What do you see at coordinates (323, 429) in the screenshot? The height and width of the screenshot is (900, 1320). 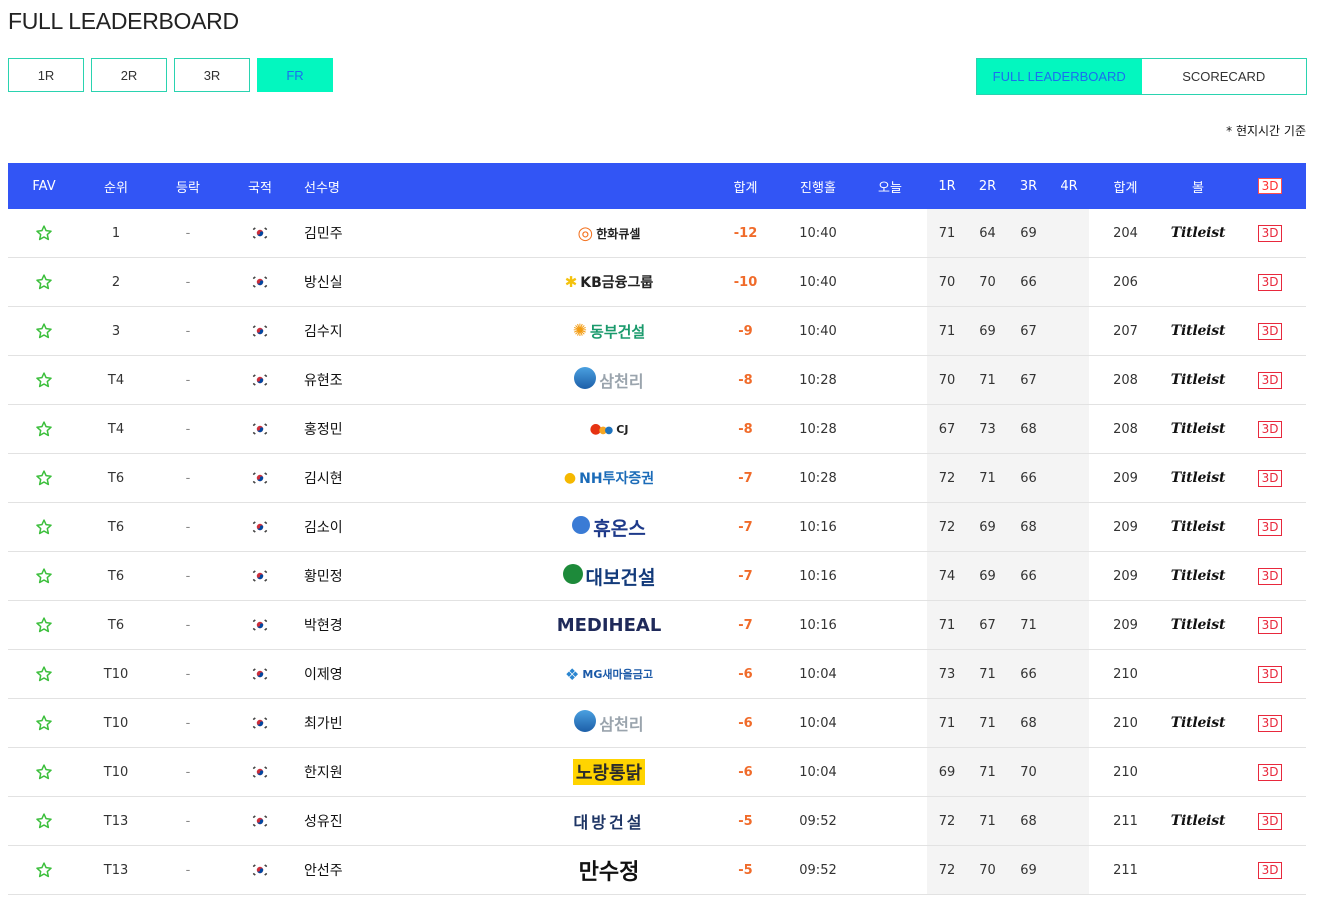 I see `player-name-text: 홍정민` at bounding box center [323, 429].